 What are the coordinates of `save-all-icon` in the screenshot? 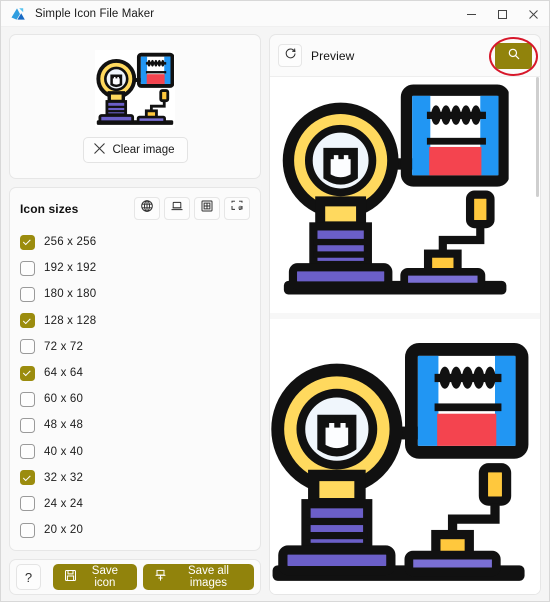 It's located at (160, 577).